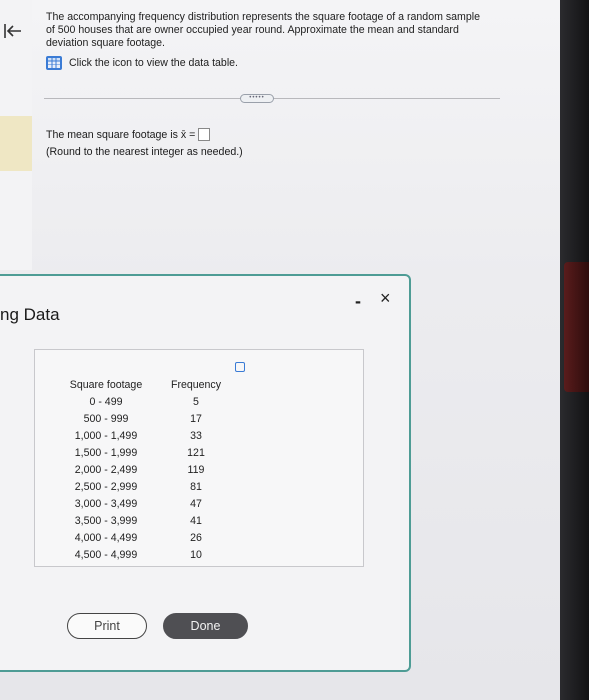 This screenshot has width=589, height=700. I want to click on table-cell: 17, so click(196, 419).